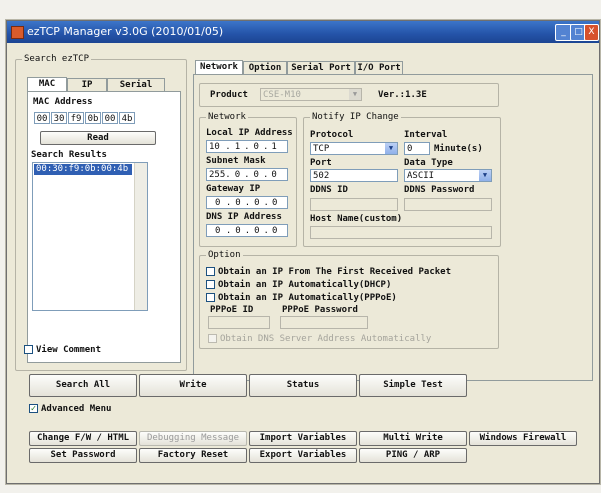 The image size is (601, 493). I want to click on factory-reset-button: Factory Reset, so click(193, 455).